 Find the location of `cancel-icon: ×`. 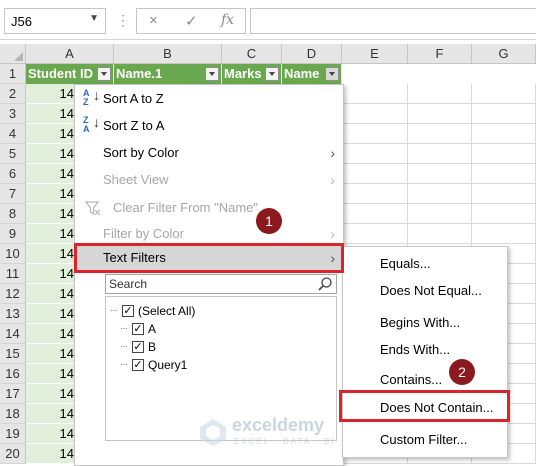

cancel-icon: × is located at coordinates (153, 20).